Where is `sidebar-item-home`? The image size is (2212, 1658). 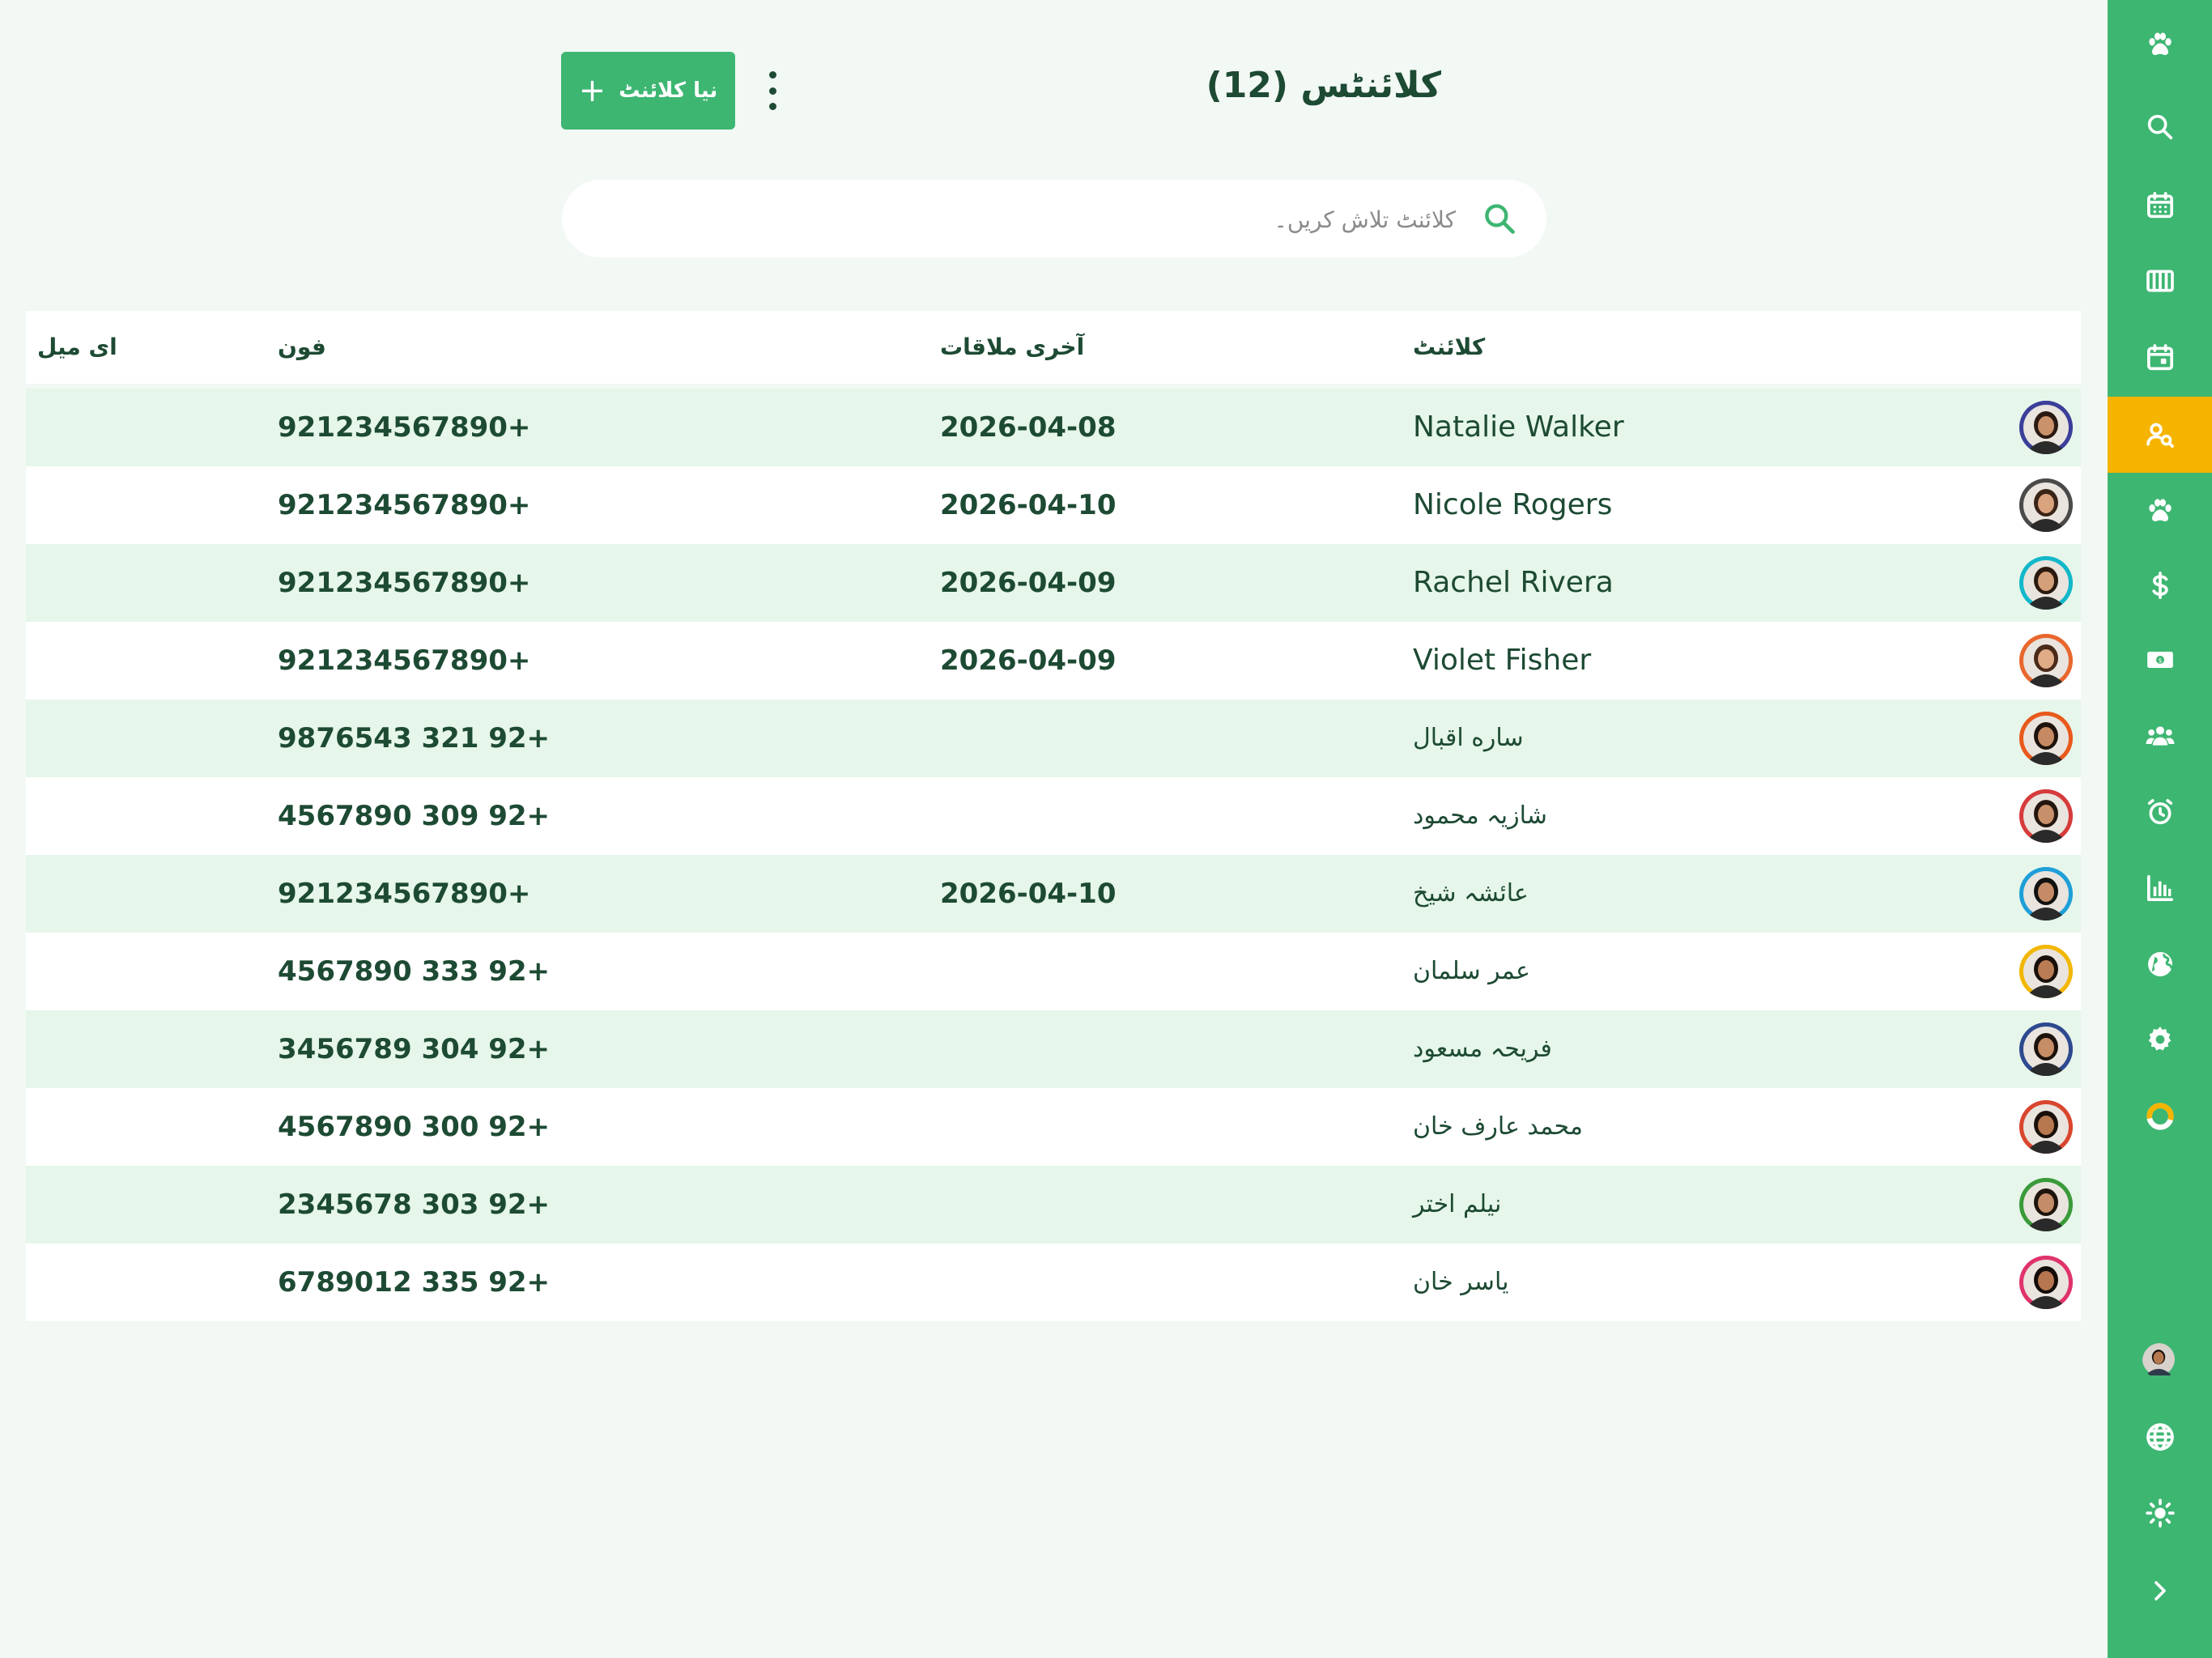 sidebar-item-home is located at coordinates (2160, 44).